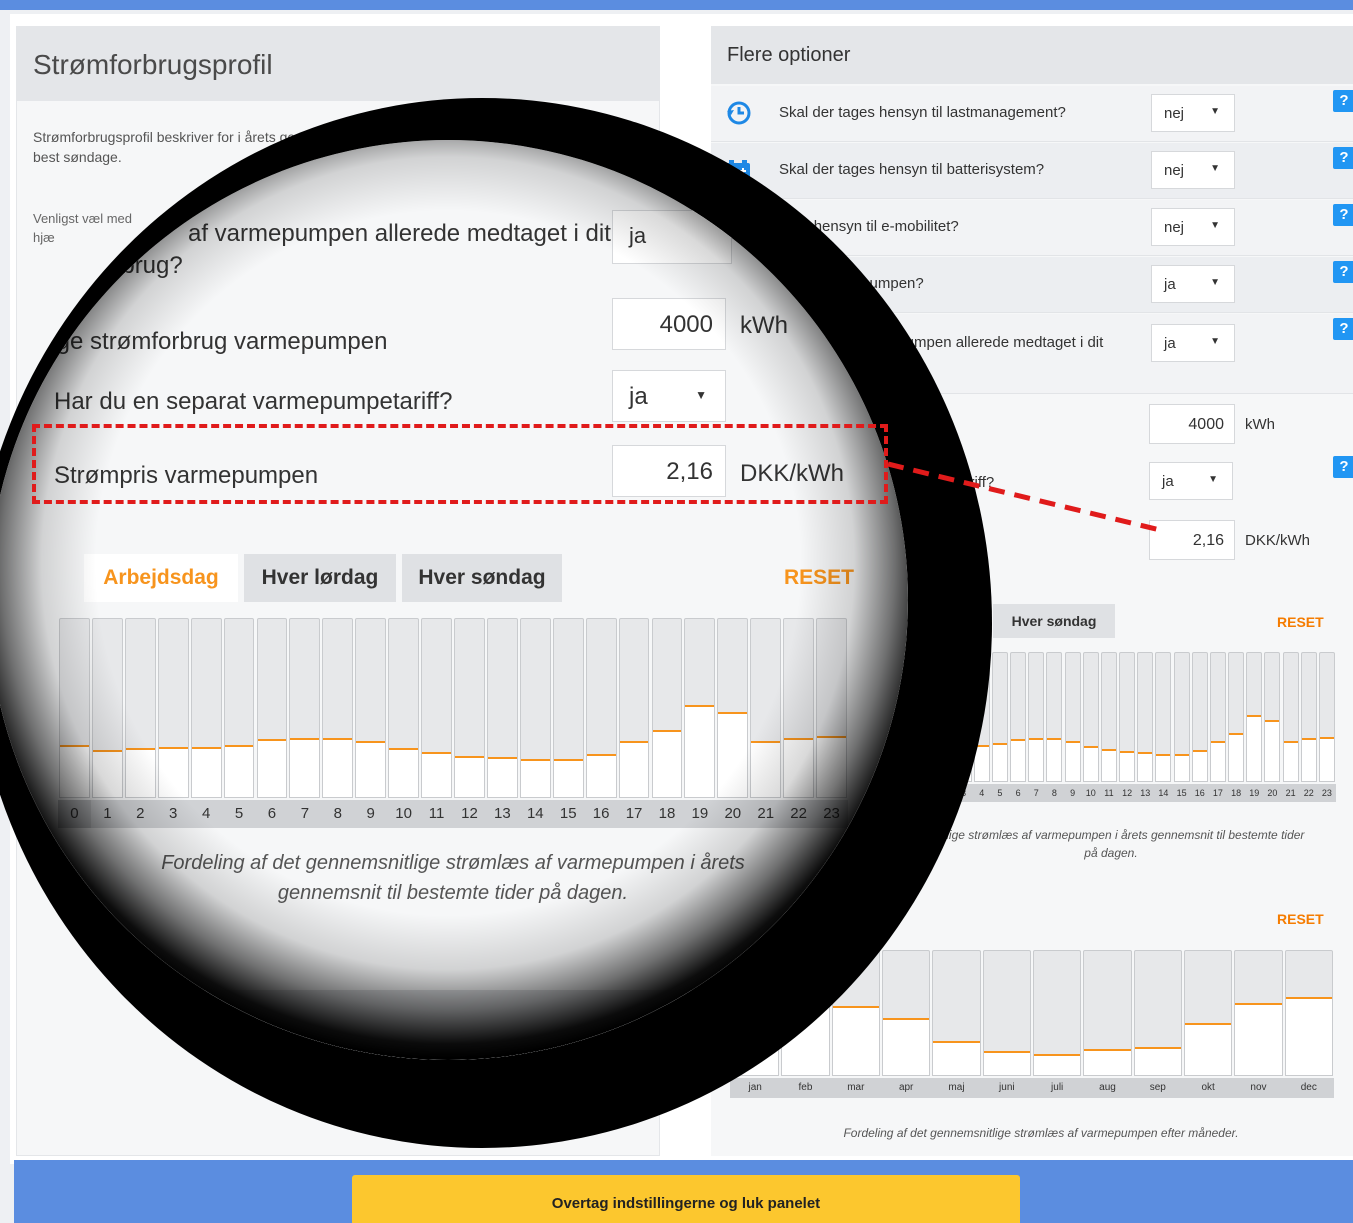 The image size is (1353, 1223). I want to click on zoom-reset-button: RESET, so click(819, 578).